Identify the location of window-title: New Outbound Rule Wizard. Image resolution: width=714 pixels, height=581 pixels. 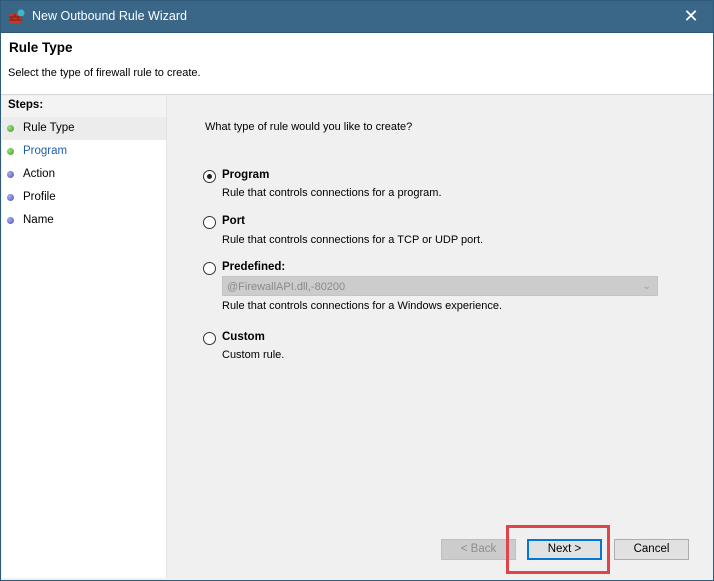
(109, 16).